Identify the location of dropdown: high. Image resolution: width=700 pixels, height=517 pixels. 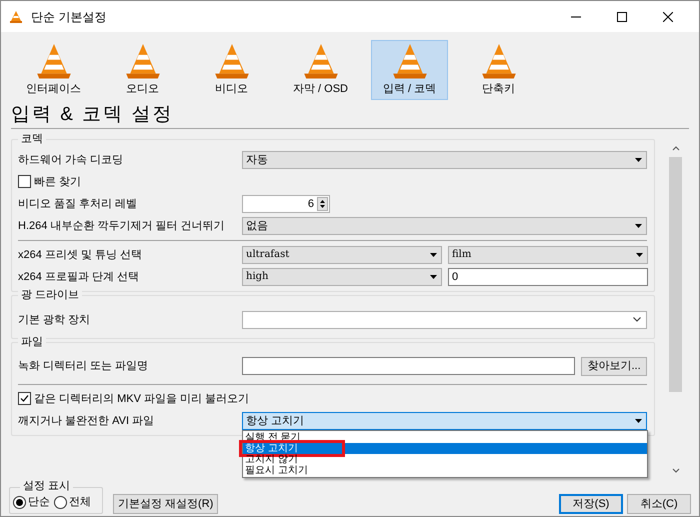
(342, 277).